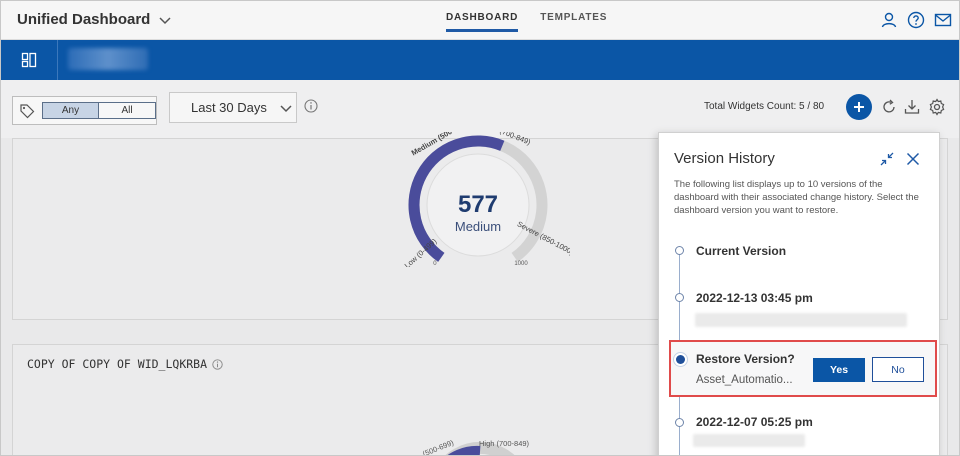  What do you see at coordinates (435, 264) in the screenshot?
I see `gauge-min-label: 0` at bounding box center [435, 264].